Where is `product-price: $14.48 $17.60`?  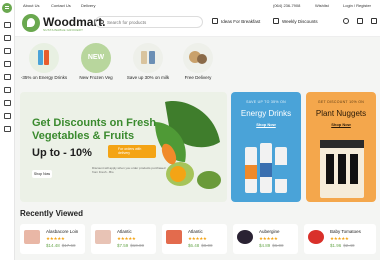 product-price: $14.48 $17.60 is located at coordinates (61, 245).